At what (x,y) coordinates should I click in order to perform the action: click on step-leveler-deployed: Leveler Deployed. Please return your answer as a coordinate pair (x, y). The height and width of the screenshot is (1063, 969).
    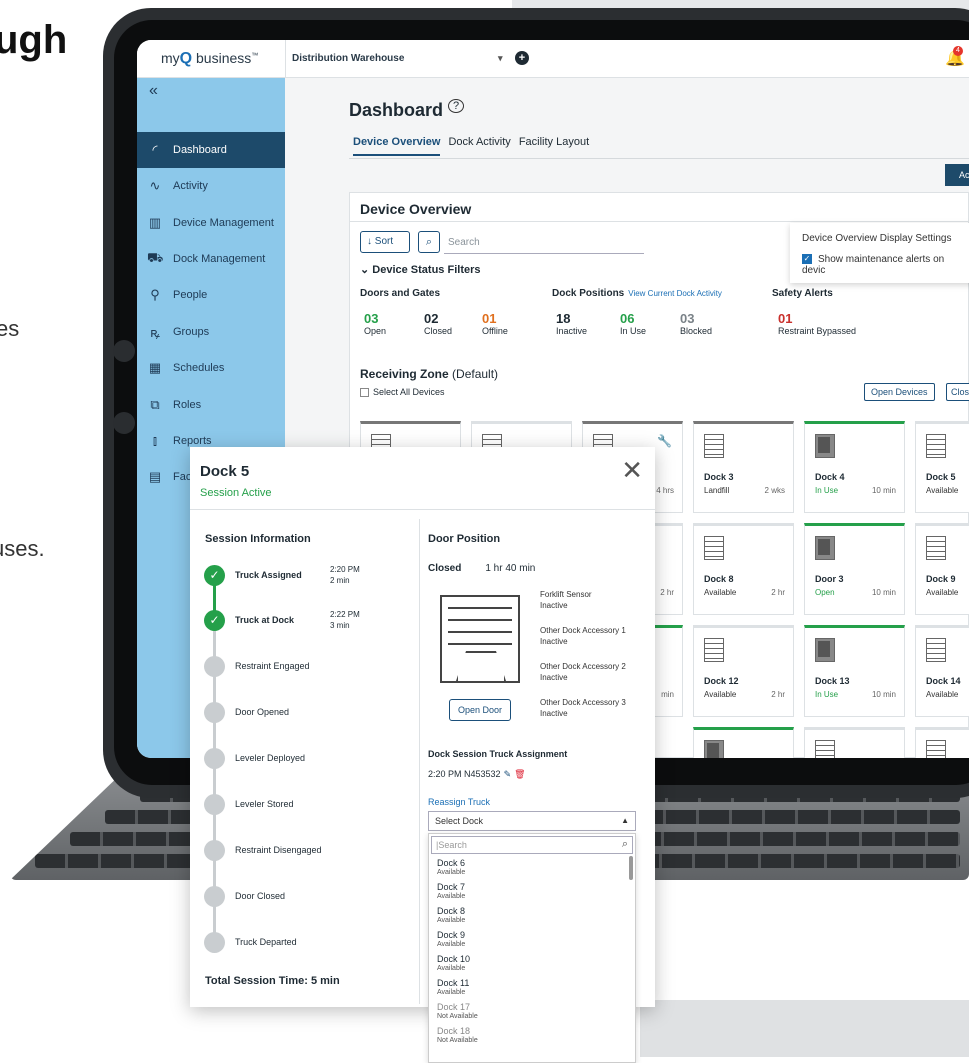
    Looking at the image, I should click on (267, 758).